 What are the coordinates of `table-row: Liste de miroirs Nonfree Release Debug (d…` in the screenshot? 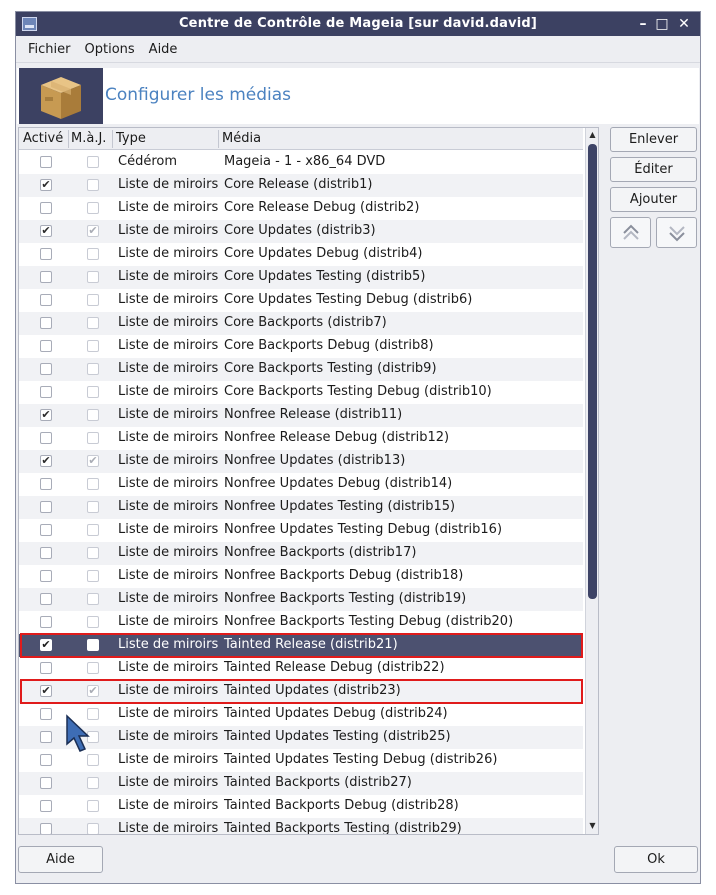 It's located at (301, 438).